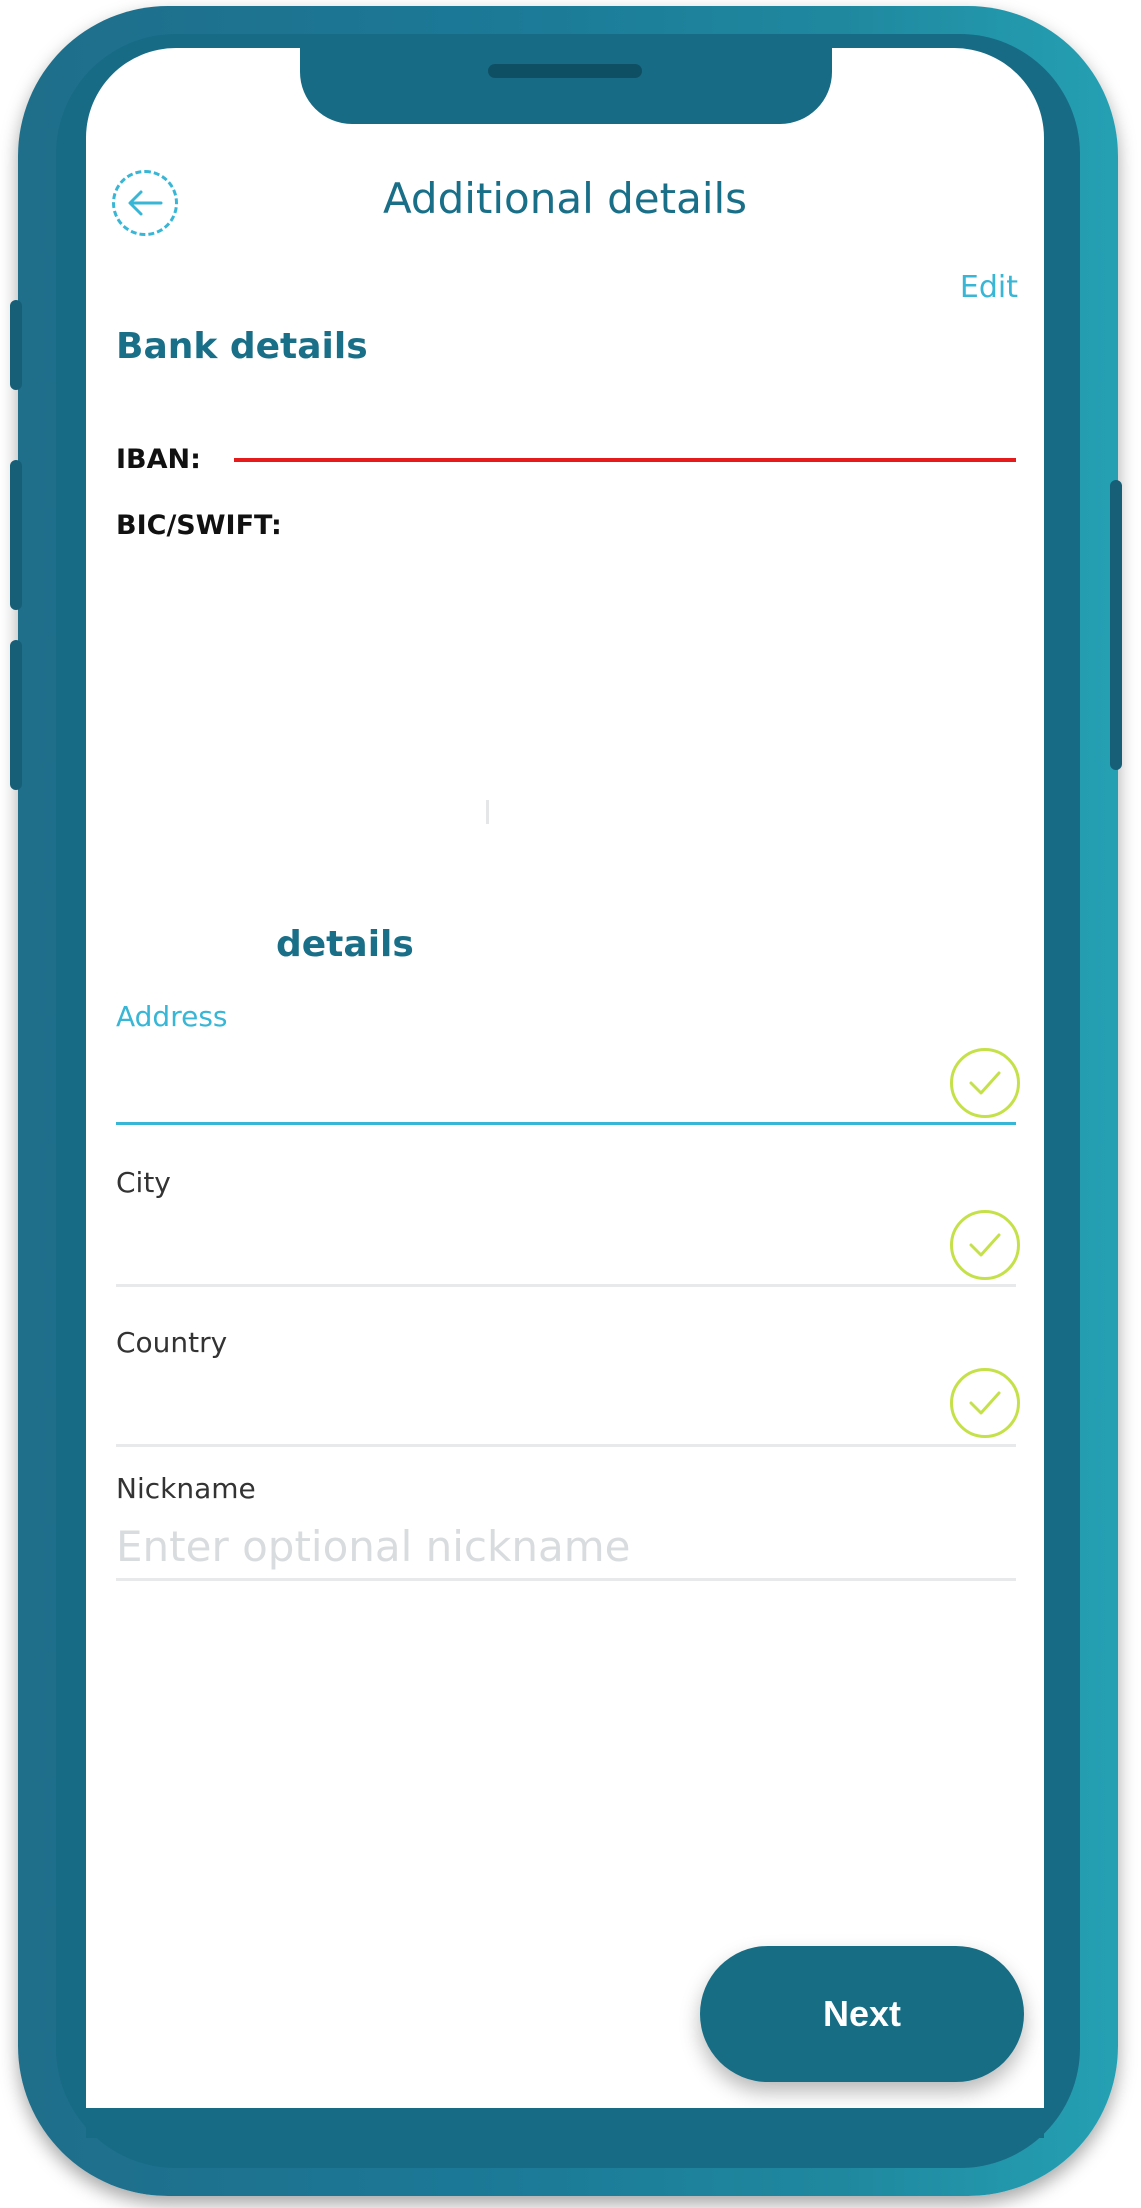 The image size is (1141, 2208). Describe the element at coordinates (186, 1488) in the screenshot. I see `nickname-label: Nickname` at that location.